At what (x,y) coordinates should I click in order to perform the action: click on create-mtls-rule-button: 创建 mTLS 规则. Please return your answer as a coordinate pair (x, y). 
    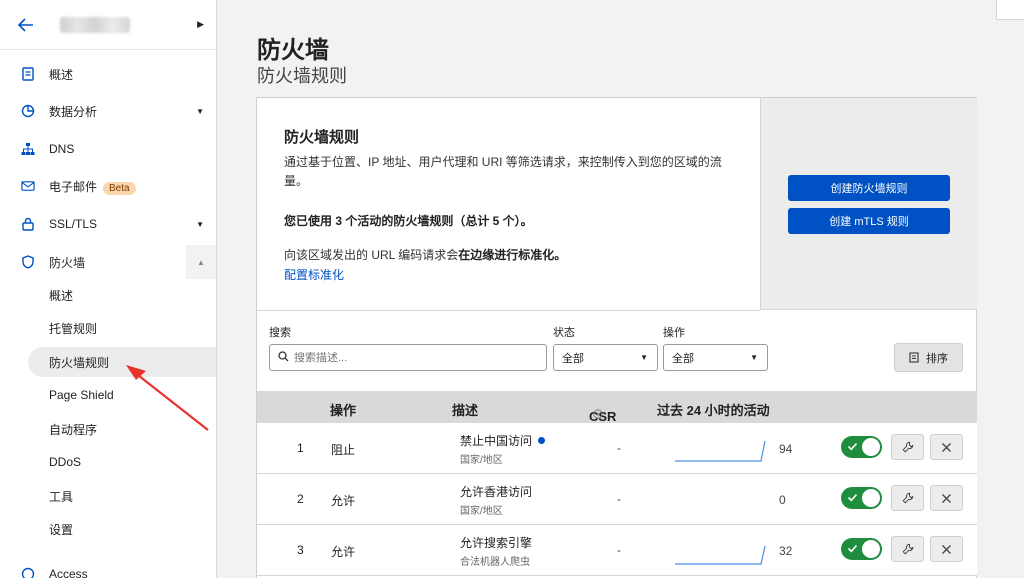
    Looking at the image, I should click on (869, 221).